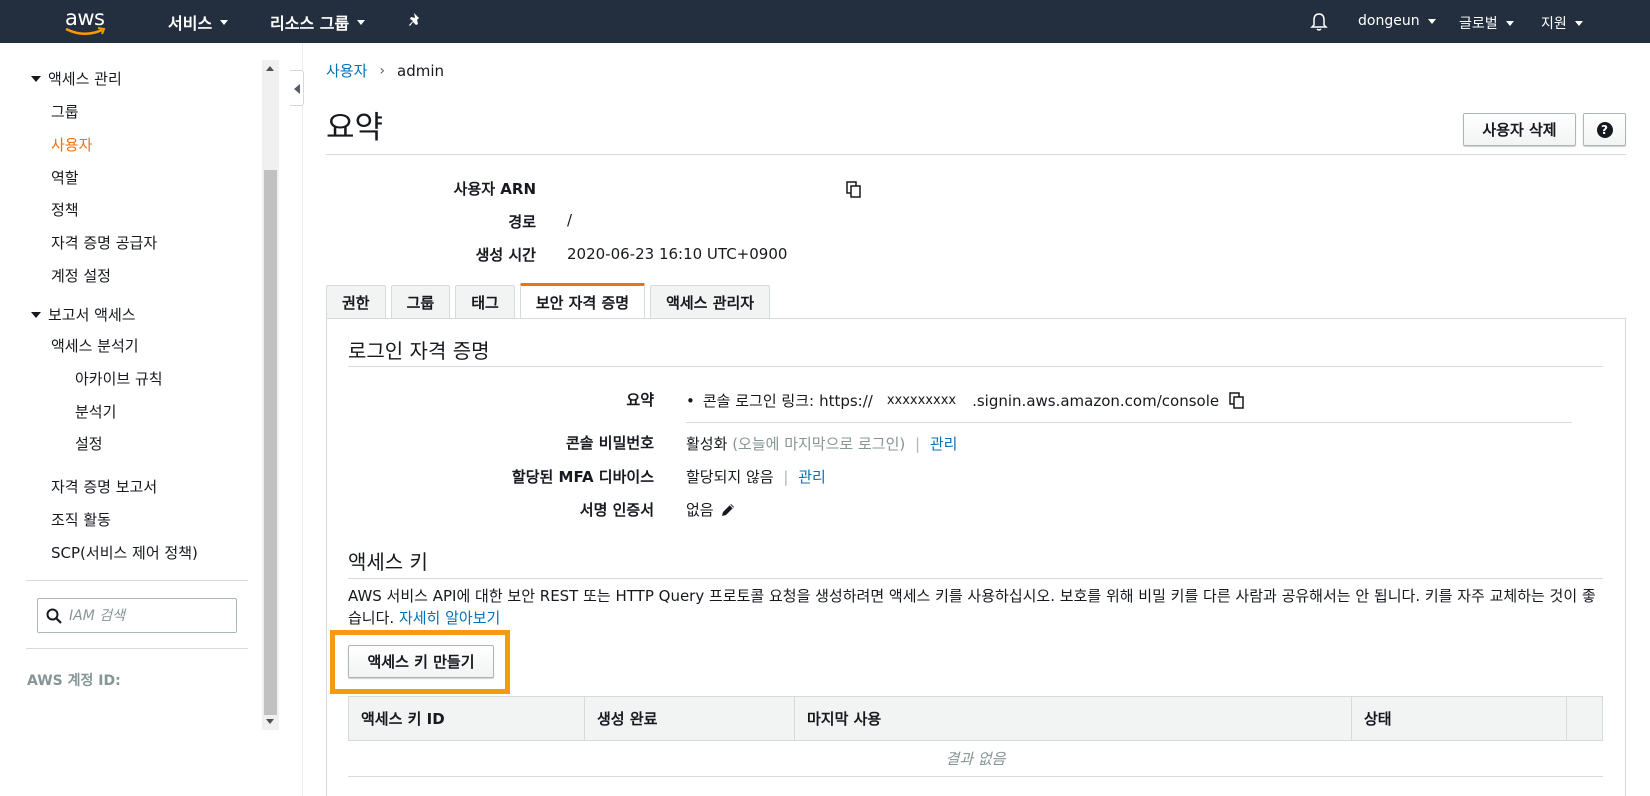 This screenshot has width=1650, height=796. I want to click on pin-icon, so click(414, 19).